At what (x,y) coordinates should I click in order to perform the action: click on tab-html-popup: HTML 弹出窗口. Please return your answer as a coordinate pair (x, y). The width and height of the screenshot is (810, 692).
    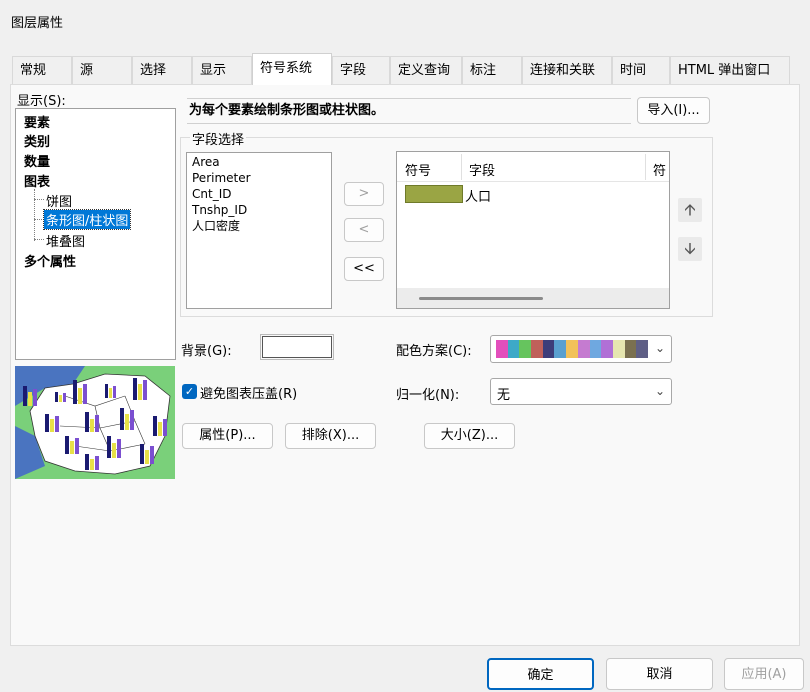
    Looking at the image, I should click on (730, 70).